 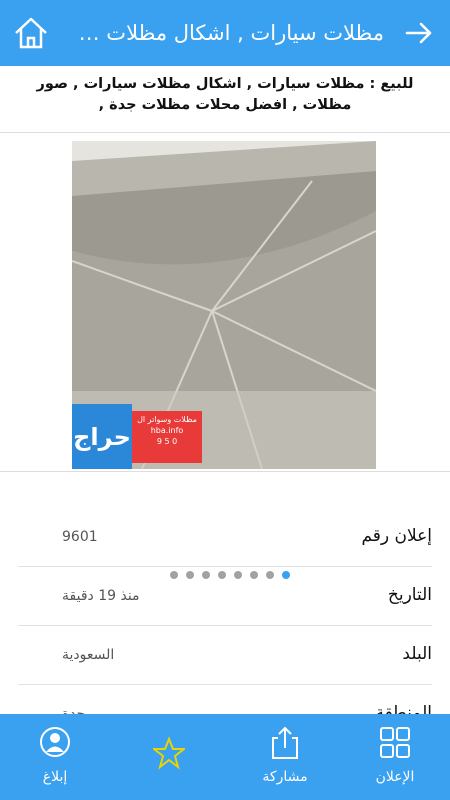 What do you see at coordinates (395, 742) in the screenshot?
I see `grid-icon` at bounding box center [395, 742].